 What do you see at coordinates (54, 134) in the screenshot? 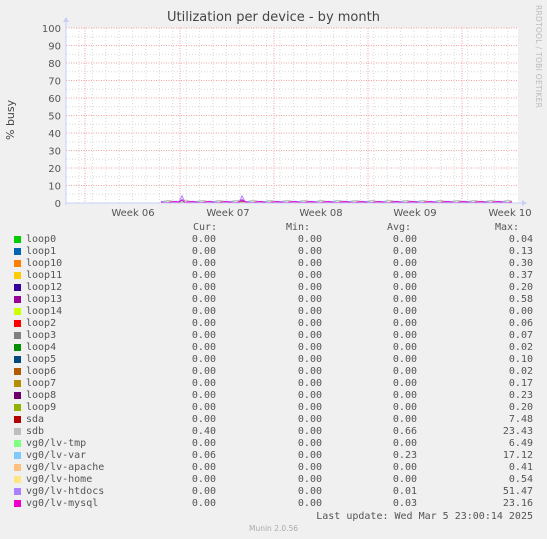
I see `y-tick-label: 40` at bounding box center [54, 134].